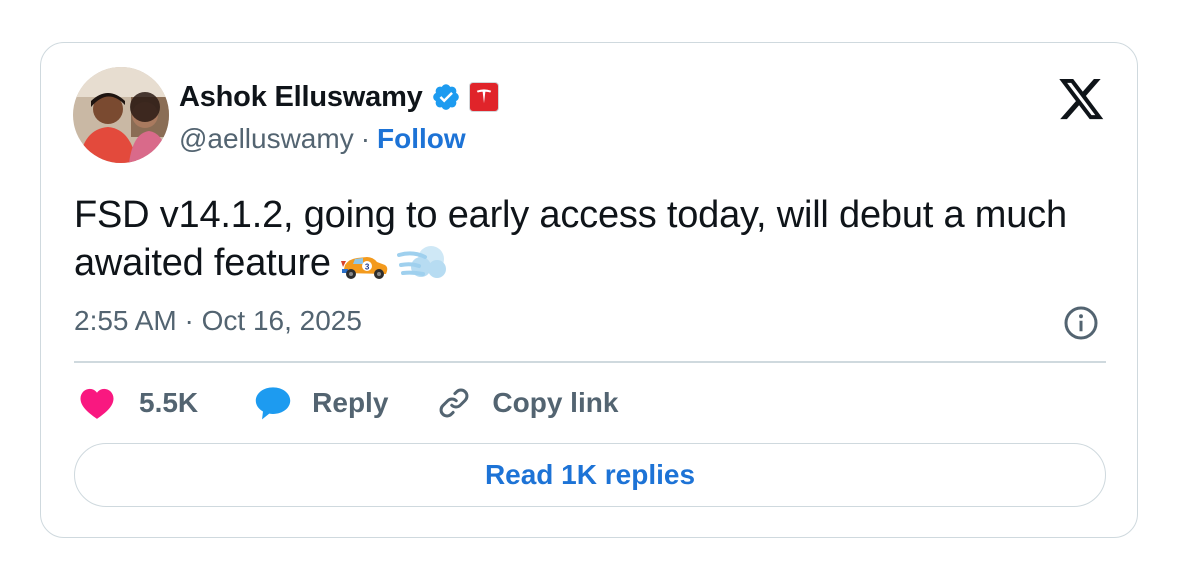 The width and height of the screenshot is (1178, 576). What do you see at coordinates (273, 403) in the screenshot?
I see `reply-bubble-icon` at bounding box center [273, 403].